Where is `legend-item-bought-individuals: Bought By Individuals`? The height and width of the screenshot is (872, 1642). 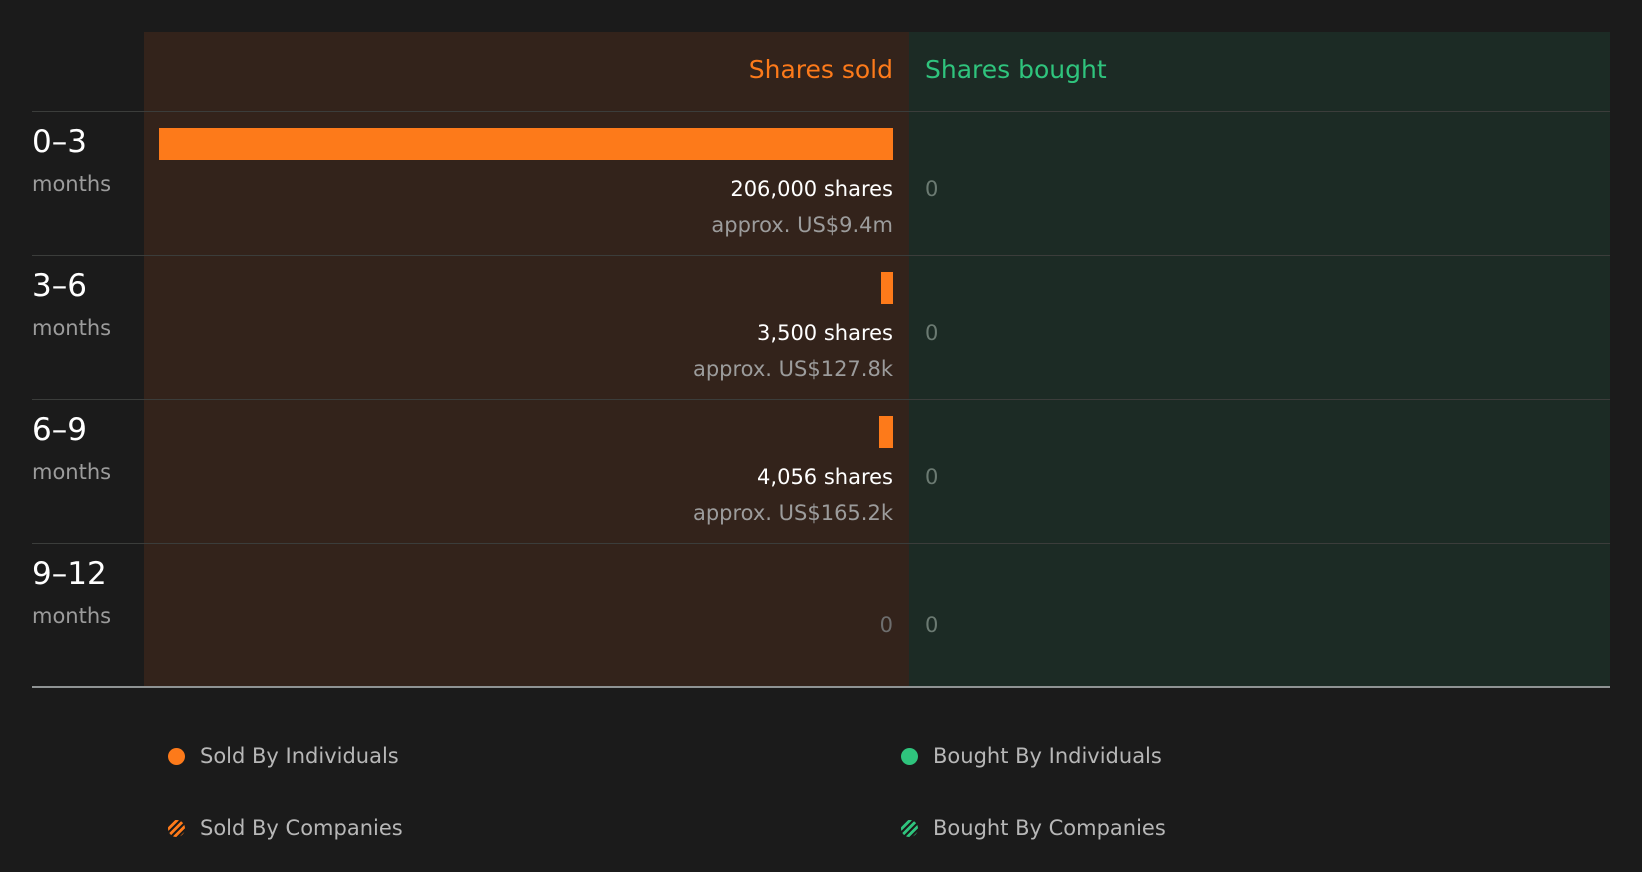
legend-item-bought-individuals: Bought By Individuals is located at coordinates (1031, 756).